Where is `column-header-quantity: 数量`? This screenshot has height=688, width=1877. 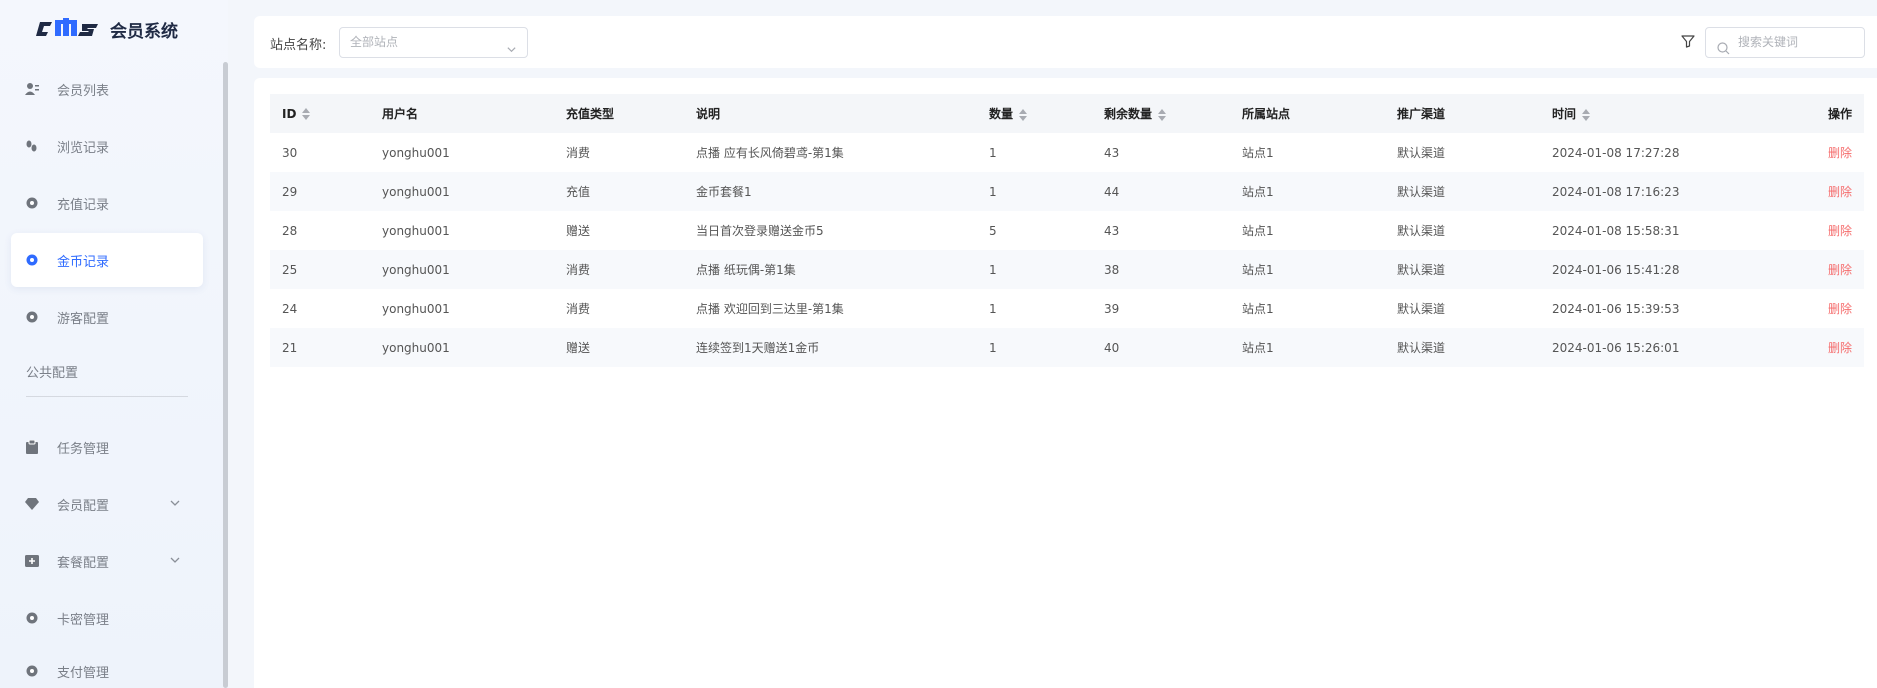
column-header-quantity: 数量 is located at coordinates (1034, 113).